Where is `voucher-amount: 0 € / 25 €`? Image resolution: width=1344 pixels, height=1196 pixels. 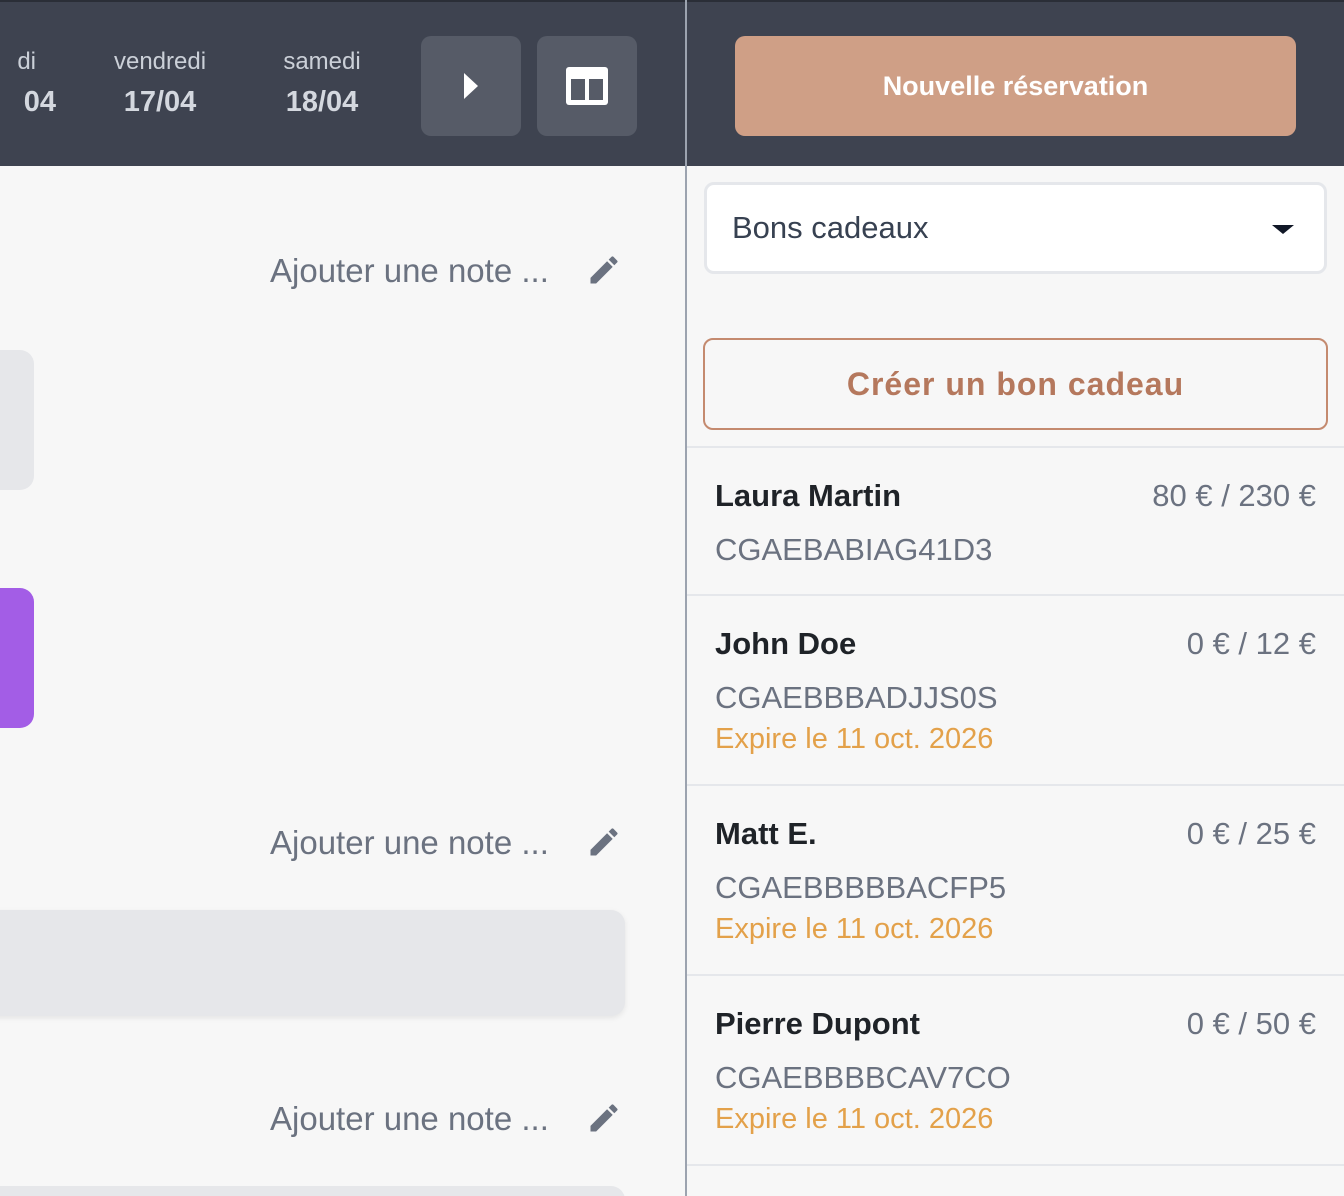
voucher-amount: 0 € / 25 € is located at coordinates (1251, 833).